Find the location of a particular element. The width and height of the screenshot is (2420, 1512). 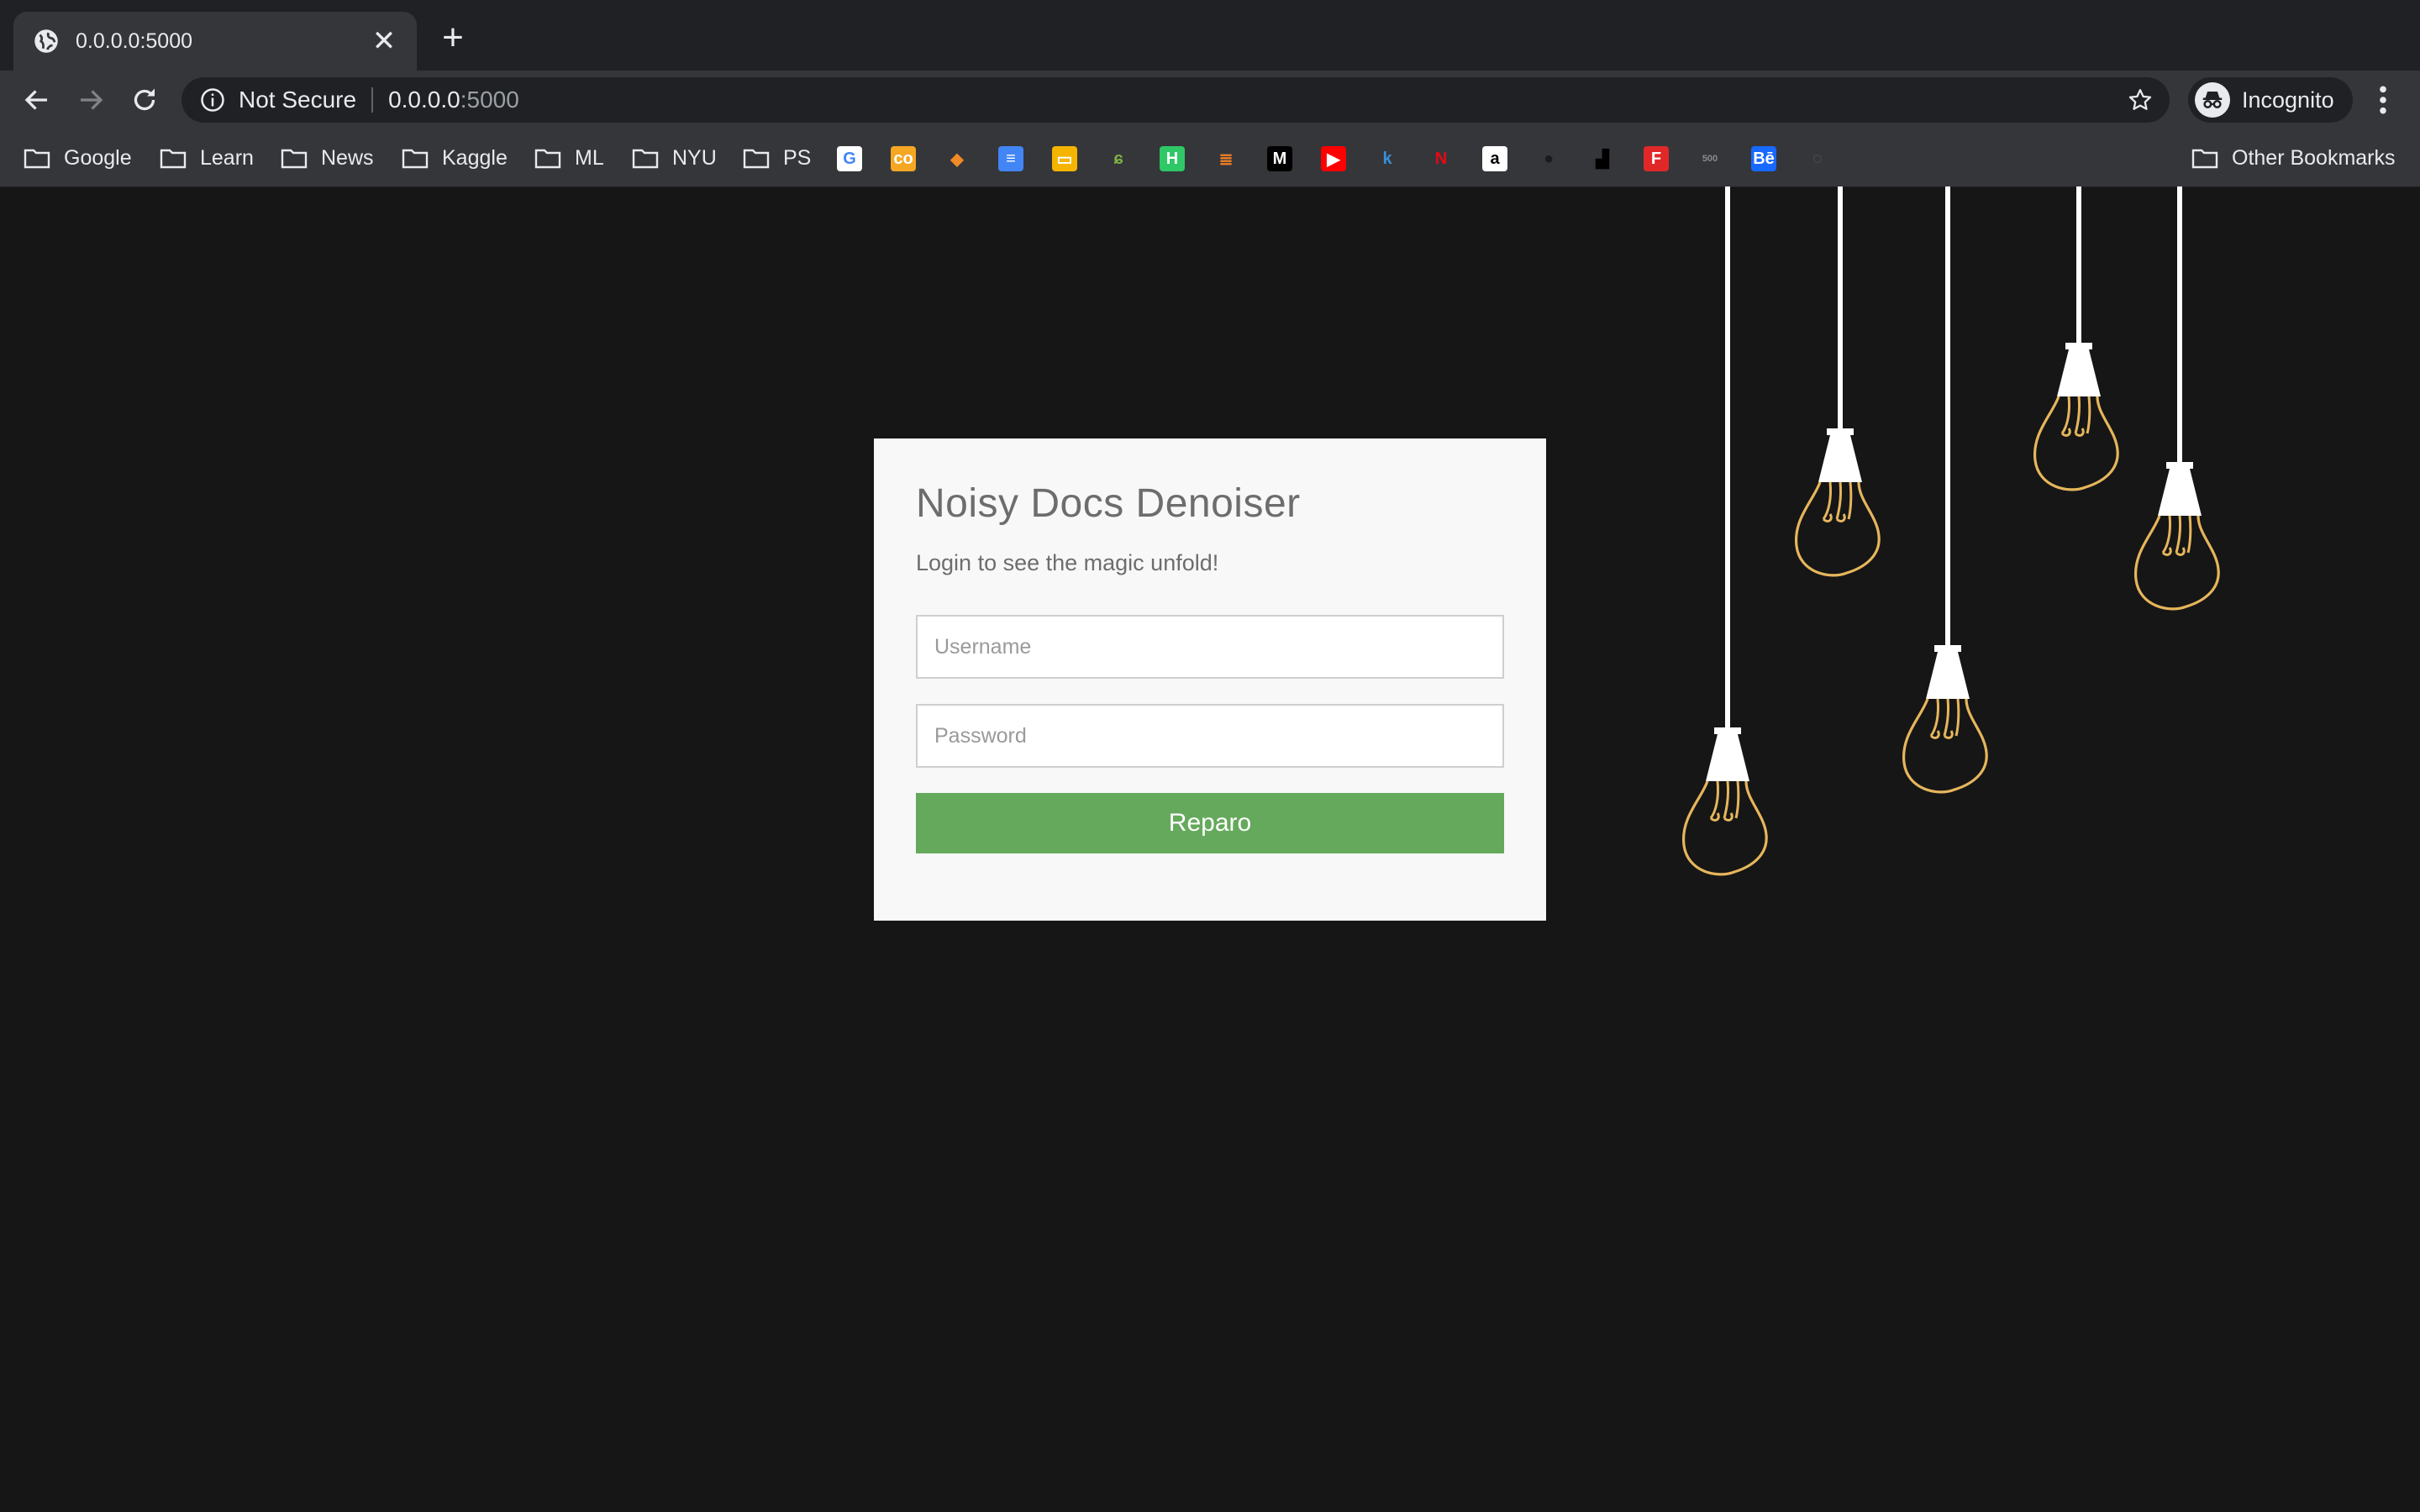

bookmark-folder-label: Learn is located at coordinates (227, 157).